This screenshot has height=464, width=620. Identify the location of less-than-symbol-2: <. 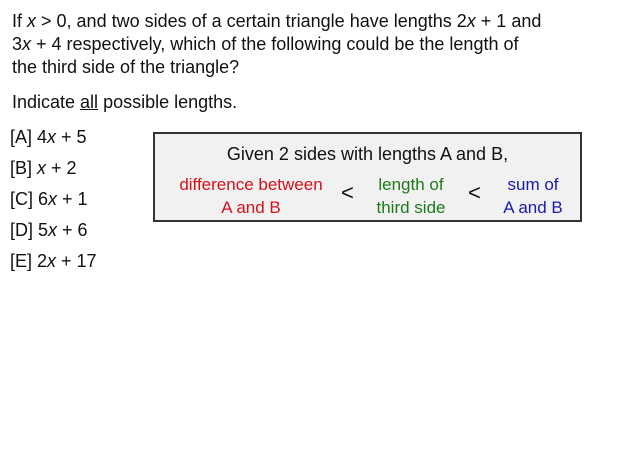
(474, 192).